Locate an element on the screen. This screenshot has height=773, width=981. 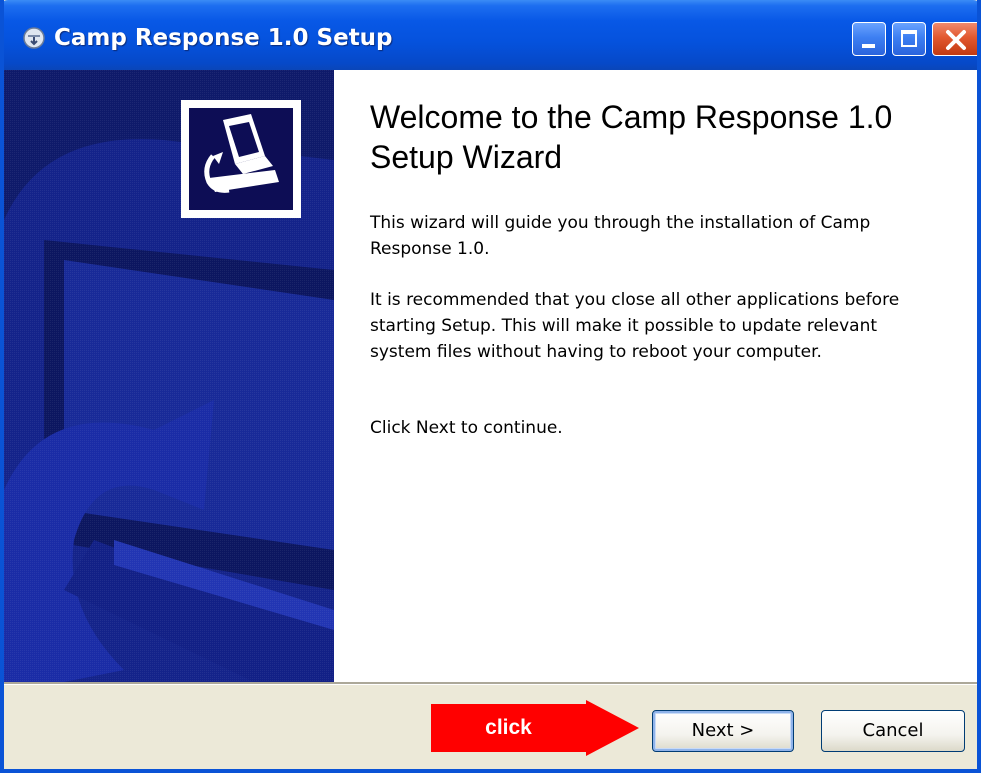
maximize-button is located at coordinates (909, 39).